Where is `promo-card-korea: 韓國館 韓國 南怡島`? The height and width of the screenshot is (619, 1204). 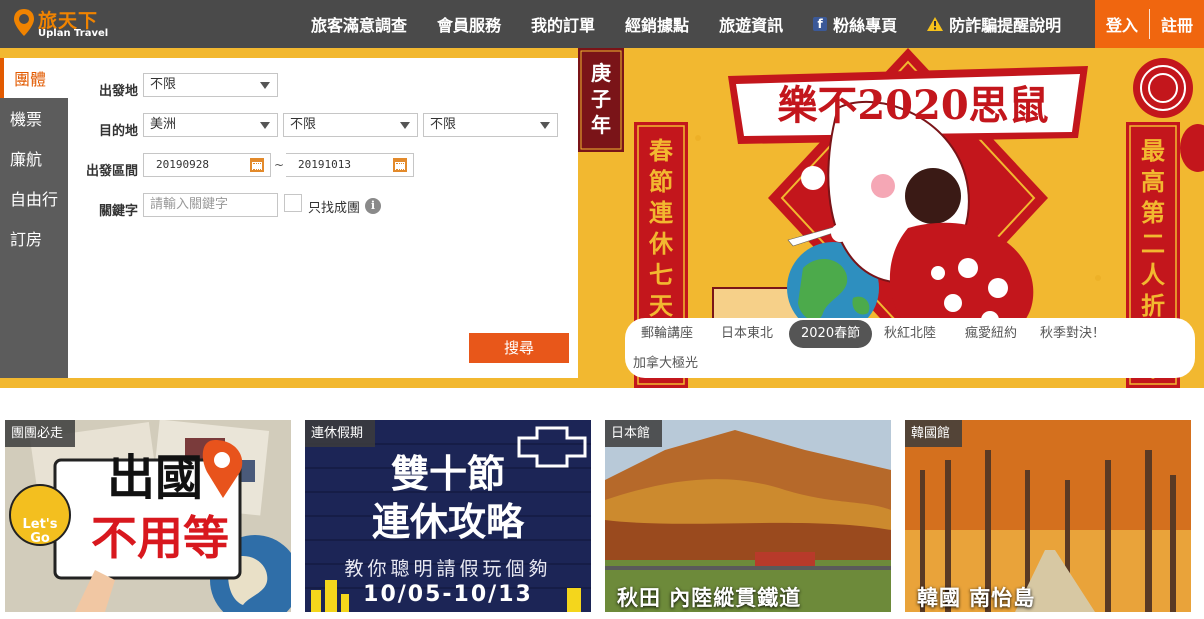 promo-card-korea: 韓國館 韓國 南怡島 is located at coordinates (1048, 516).